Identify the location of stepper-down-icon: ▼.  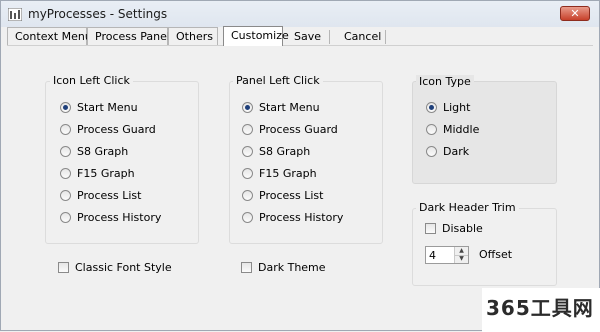
(461, 259).